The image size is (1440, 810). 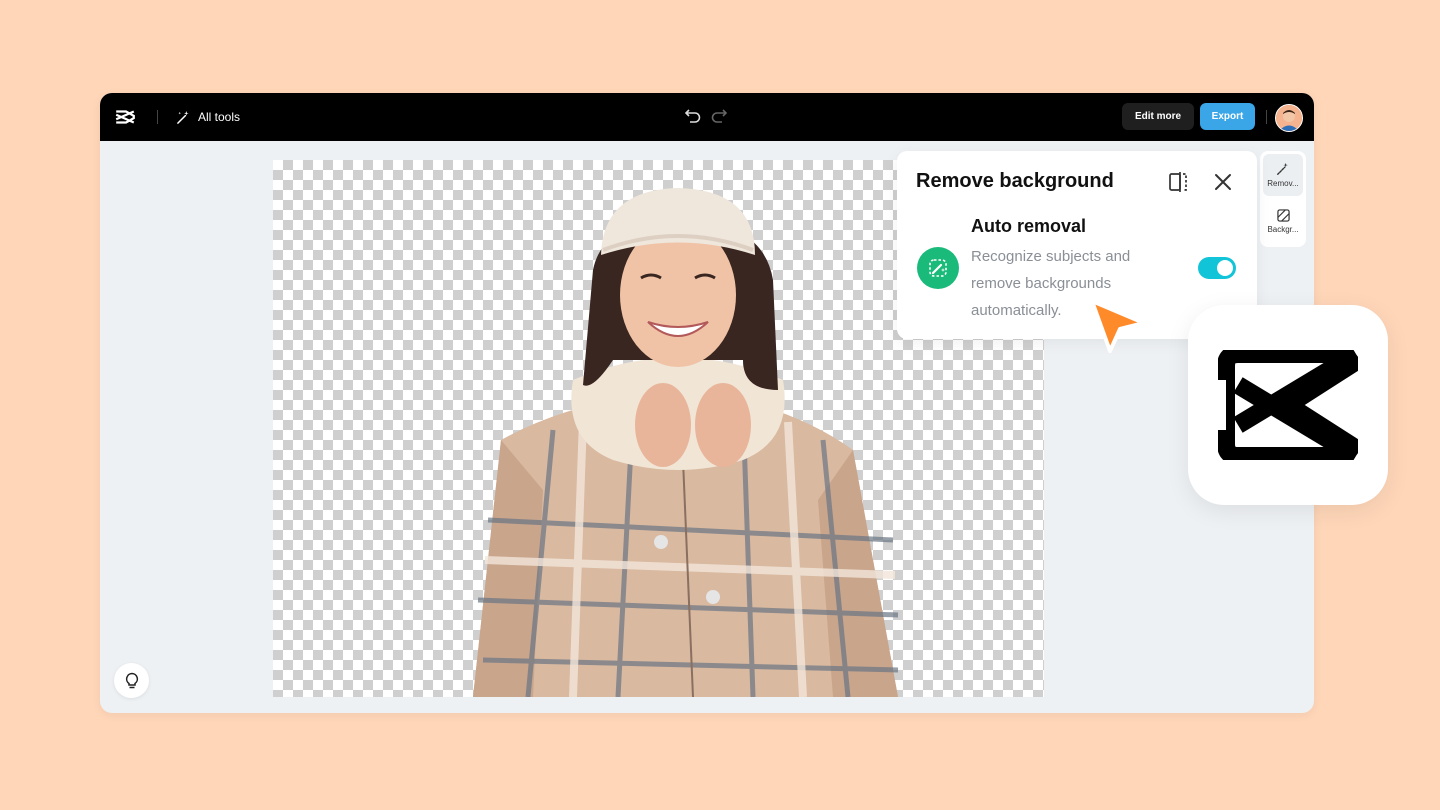 I want to click on avatar, so click(x=1289, y=118).